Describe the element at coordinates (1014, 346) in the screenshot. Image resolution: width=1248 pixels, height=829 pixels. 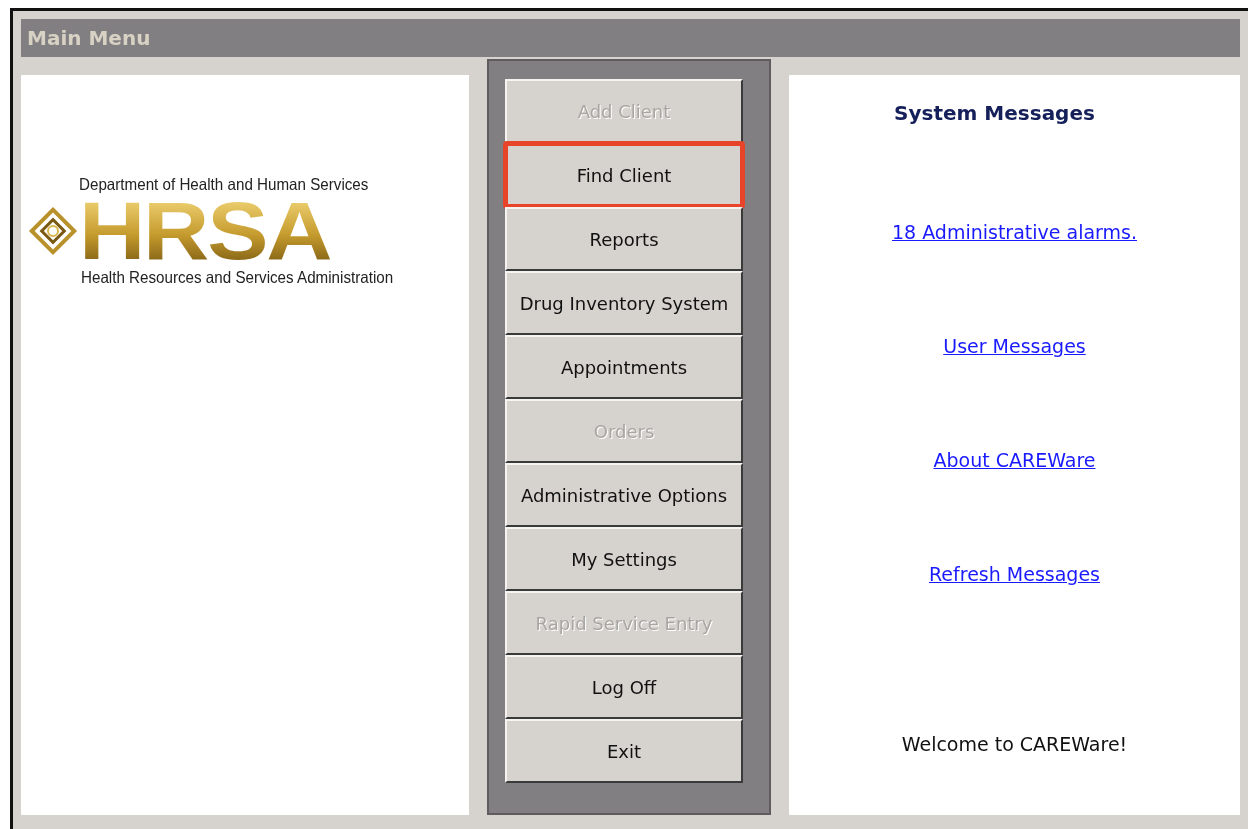
I see `message-link: User Messages` at that location.